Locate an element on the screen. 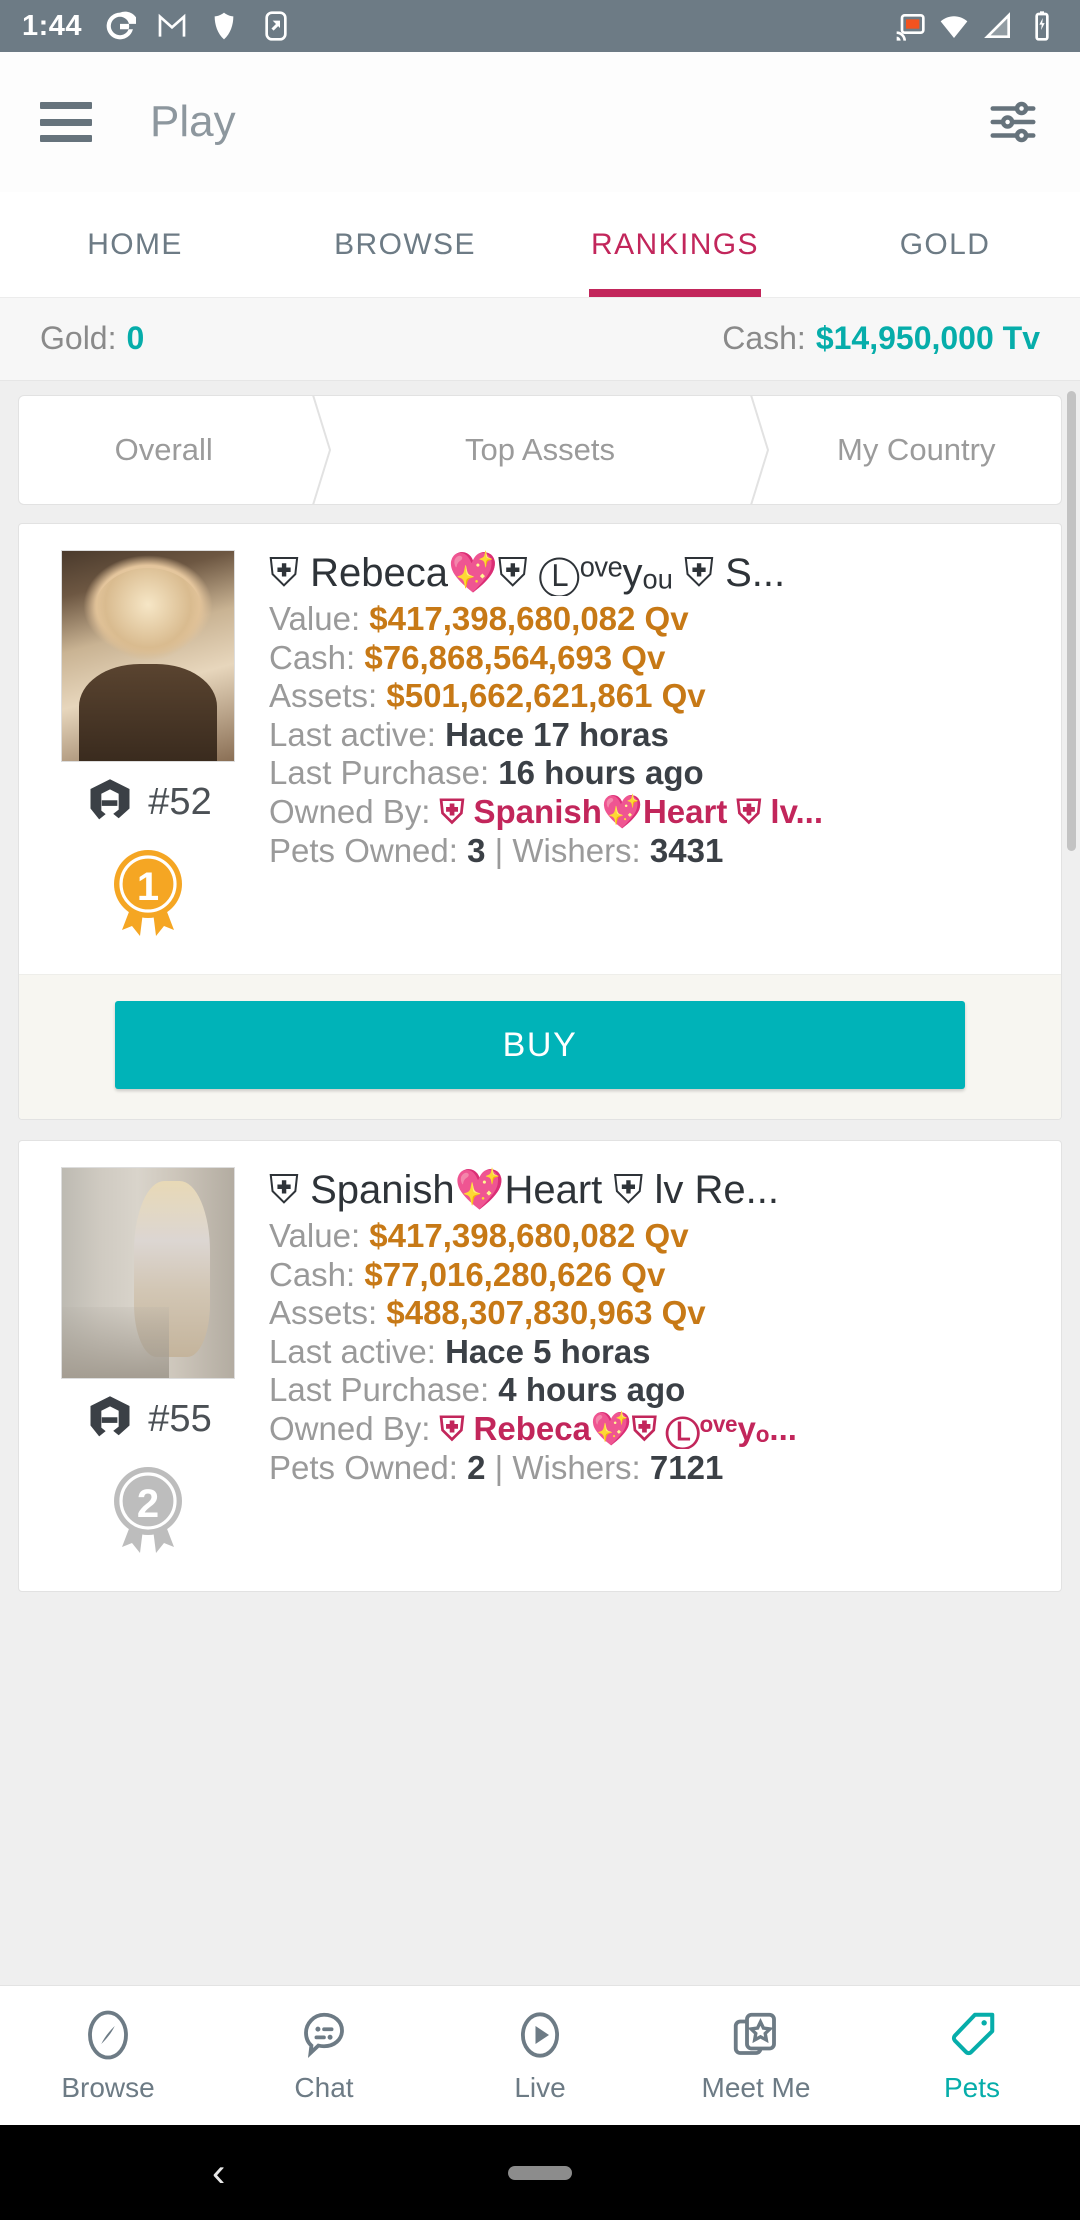 This screenshot has width=1080, height=2220. stat-value-text: 16 hours ago is located at coordinates (601, 773).